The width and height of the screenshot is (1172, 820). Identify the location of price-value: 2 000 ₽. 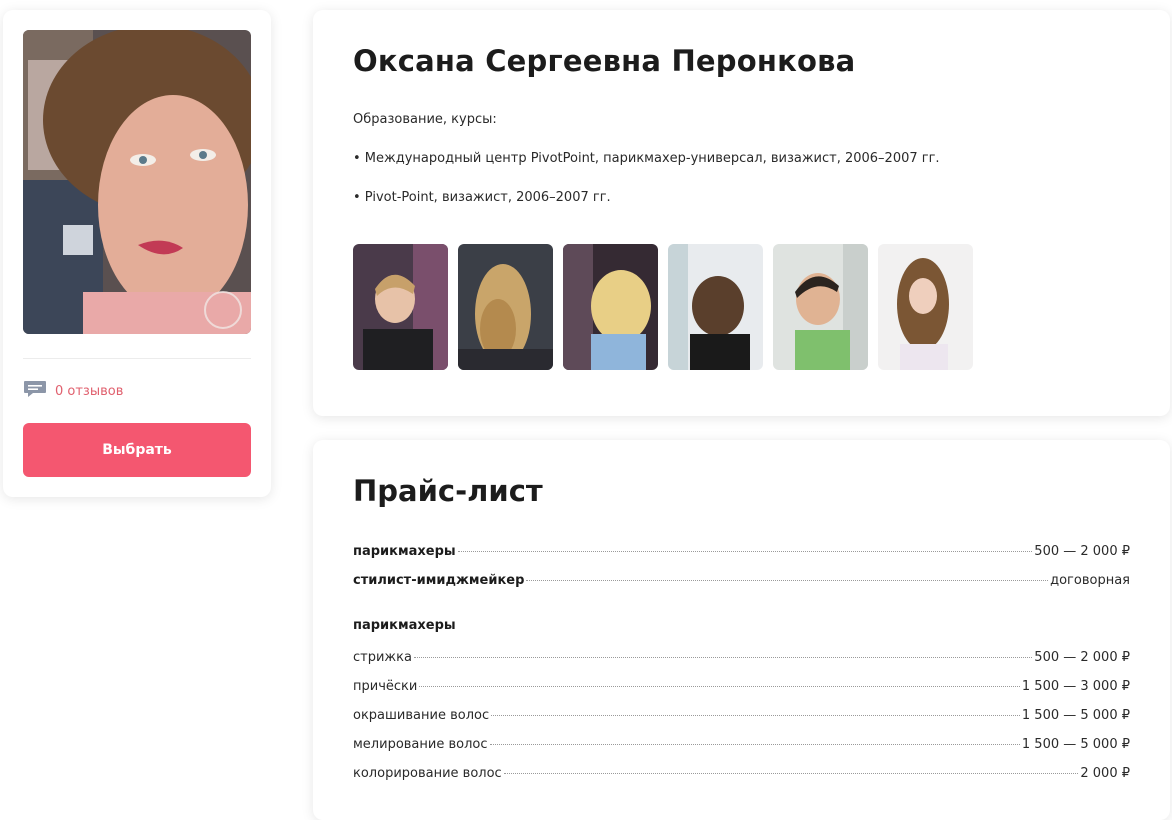
(1105, 773).